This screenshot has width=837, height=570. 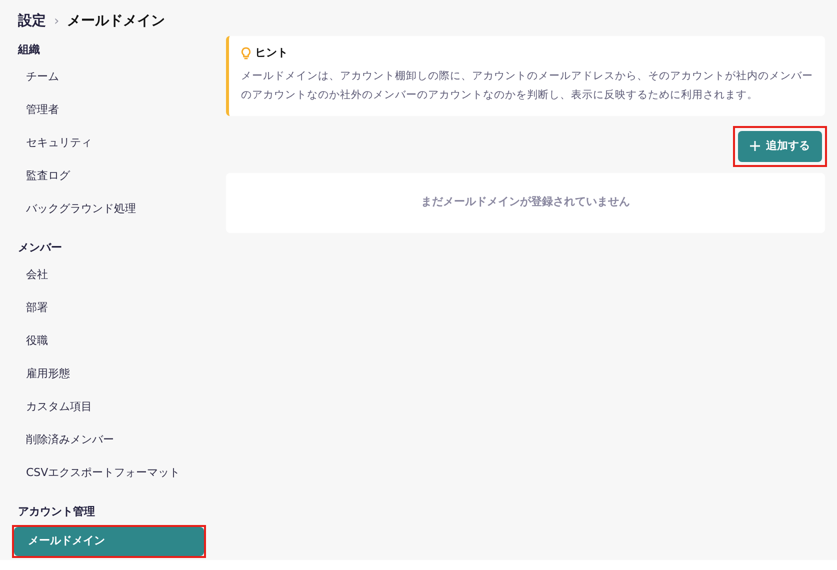 I want to click on sidebar-item: 会社, so click(x=109, y=275).